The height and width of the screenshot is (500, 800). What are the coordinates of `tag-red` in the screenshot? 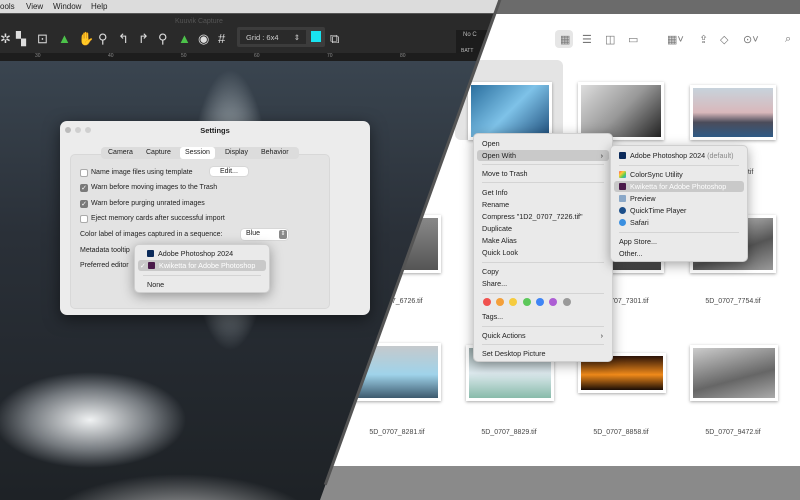 It's located at (487, 302).